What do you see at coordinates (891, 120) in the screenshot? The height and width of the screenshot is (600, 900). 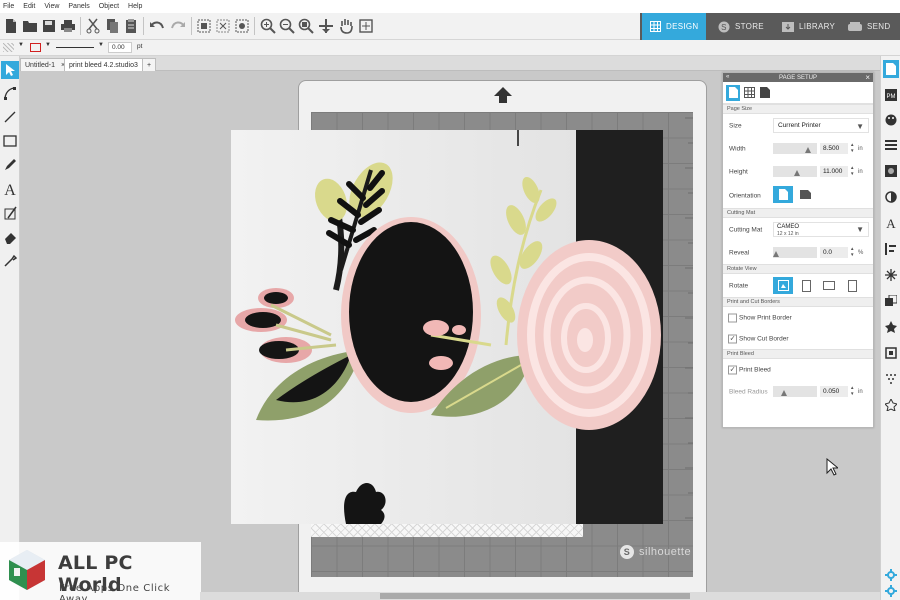 I see `palette-icon` at bounding box center [891, 120].